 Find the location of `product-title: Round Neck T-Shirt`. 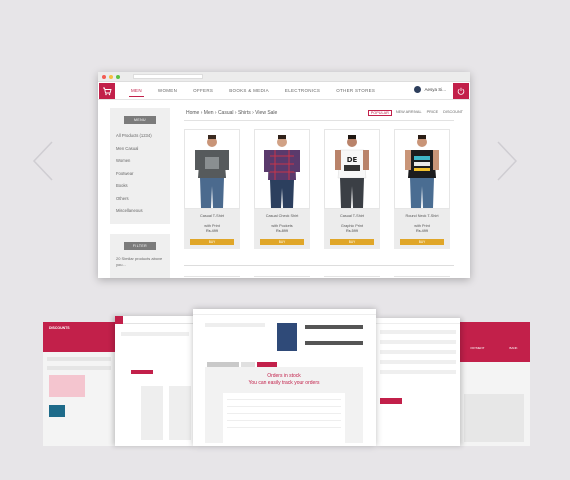

product-title: Round Neck T-Shirt is located at coordinates (422, 216).